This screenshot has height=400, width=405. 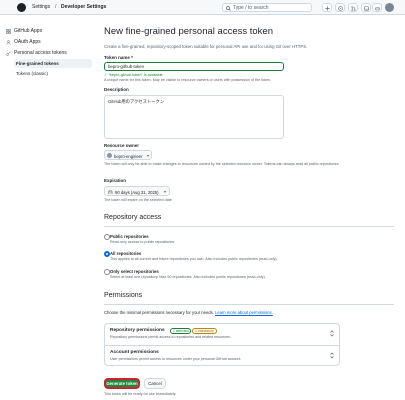 I want to click on check-icon: ✓, so click(x=106, y=75).